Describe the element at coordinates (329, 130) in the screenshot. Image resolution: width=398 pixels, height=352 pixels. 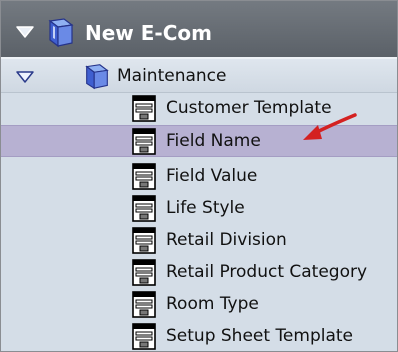
I see `red-arrow-icon` at that location.